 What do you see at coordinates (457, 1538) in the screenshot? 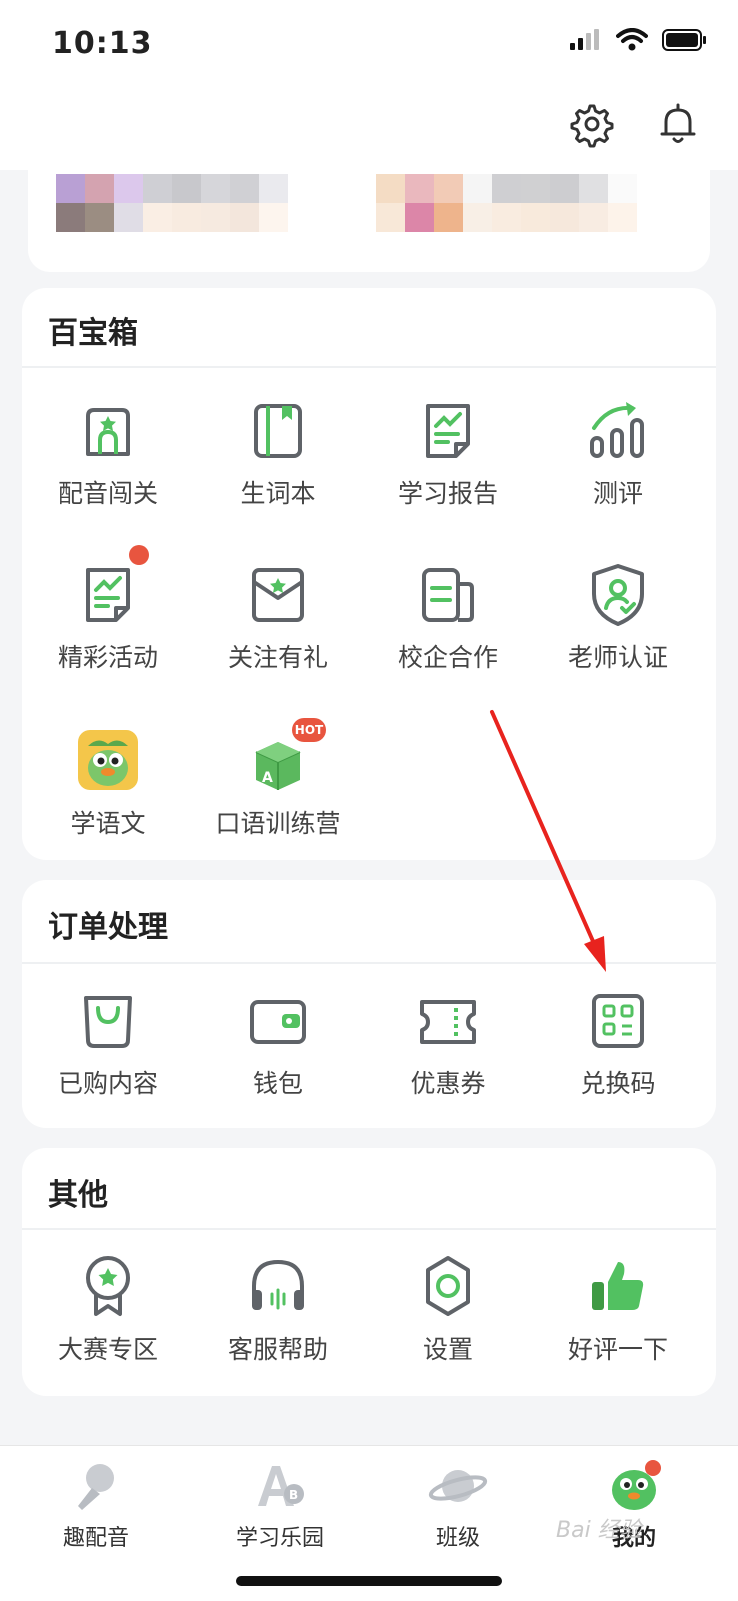
I see `tab-label: 班级` at bounding box center [457, 1538].